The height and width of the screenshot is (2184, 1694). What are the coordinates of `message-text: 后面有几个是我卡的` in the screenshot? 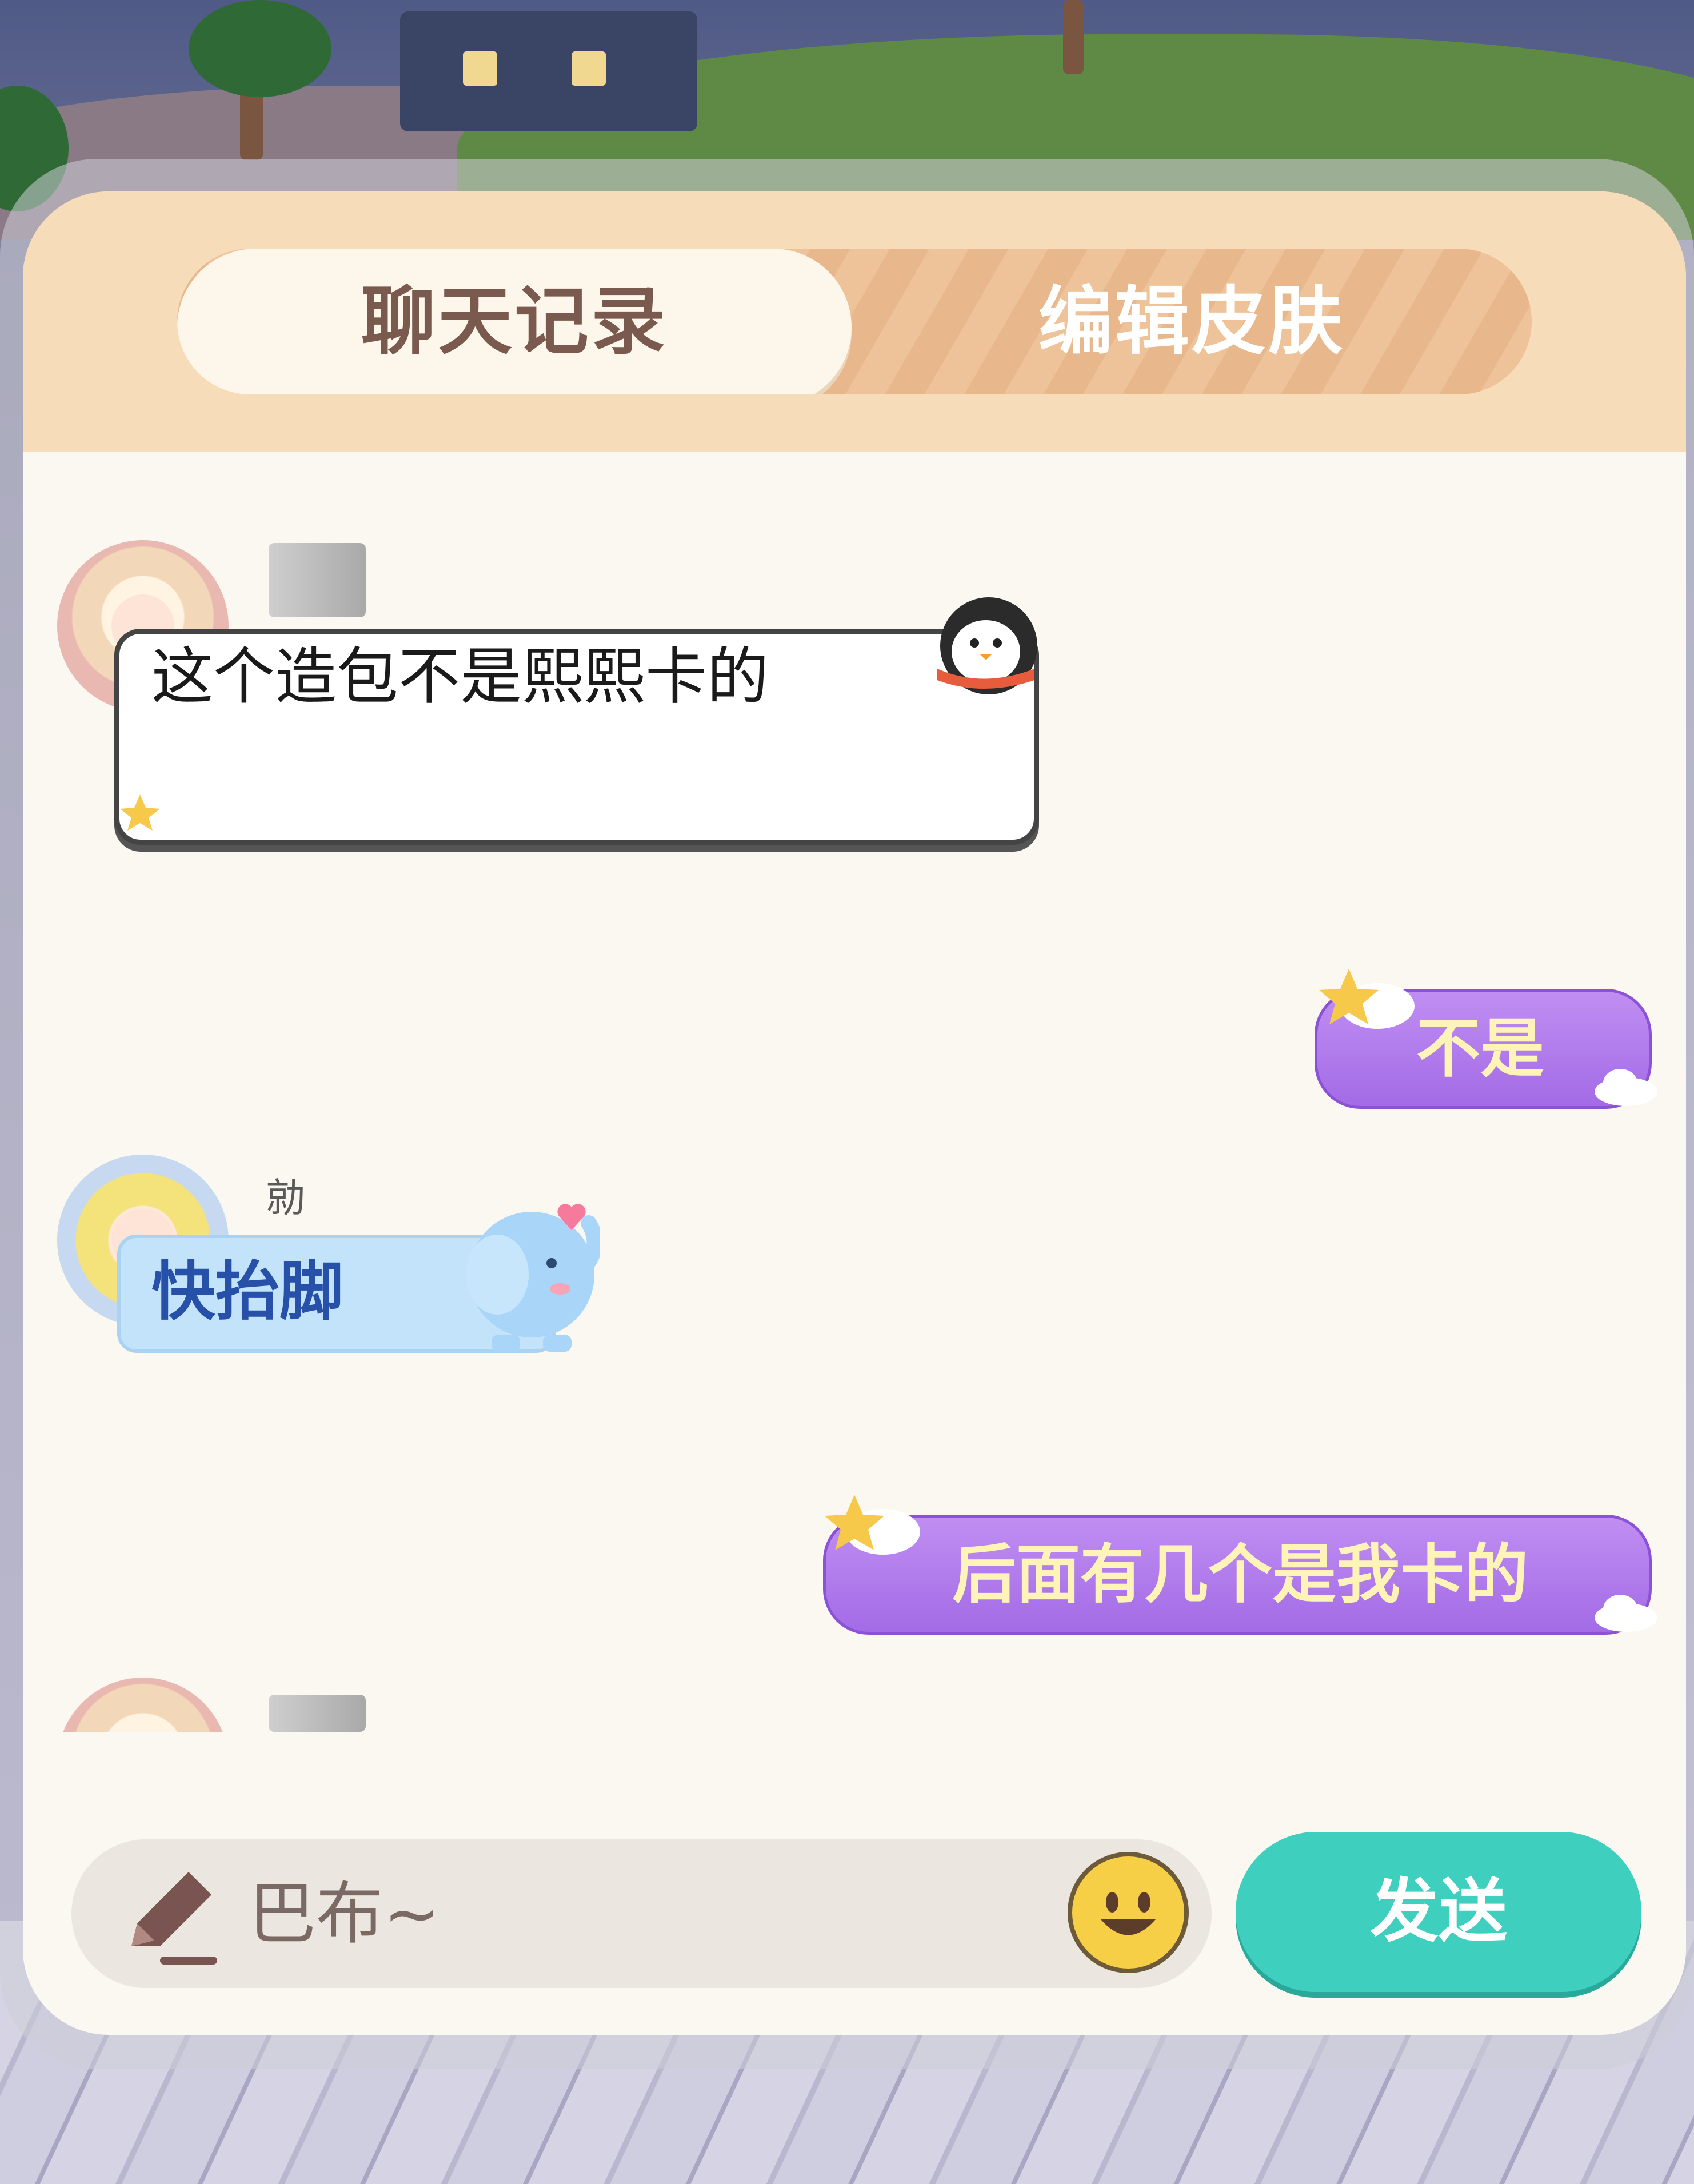 It's located at (1240, 1575).